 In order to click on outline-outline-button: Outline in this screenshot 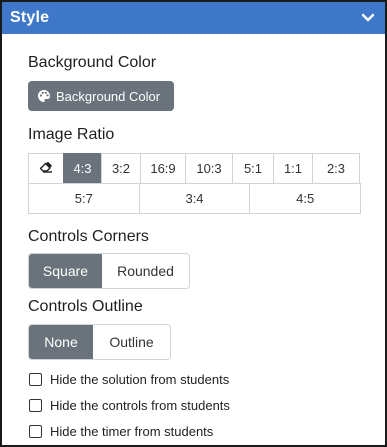, I will do `click(131, 342)`.